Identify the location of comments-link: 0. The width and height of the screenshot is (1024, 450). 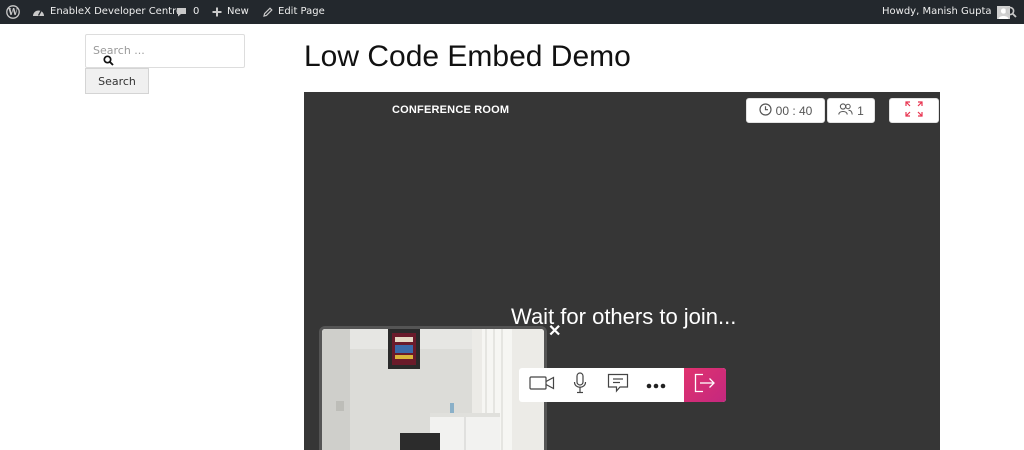
(187, 12).